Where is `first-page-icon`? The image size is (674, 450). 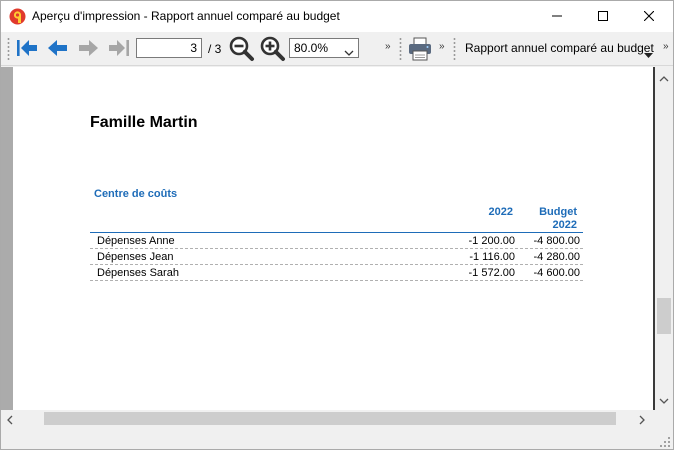 first-page-icon is located at coordinates (27, 48).